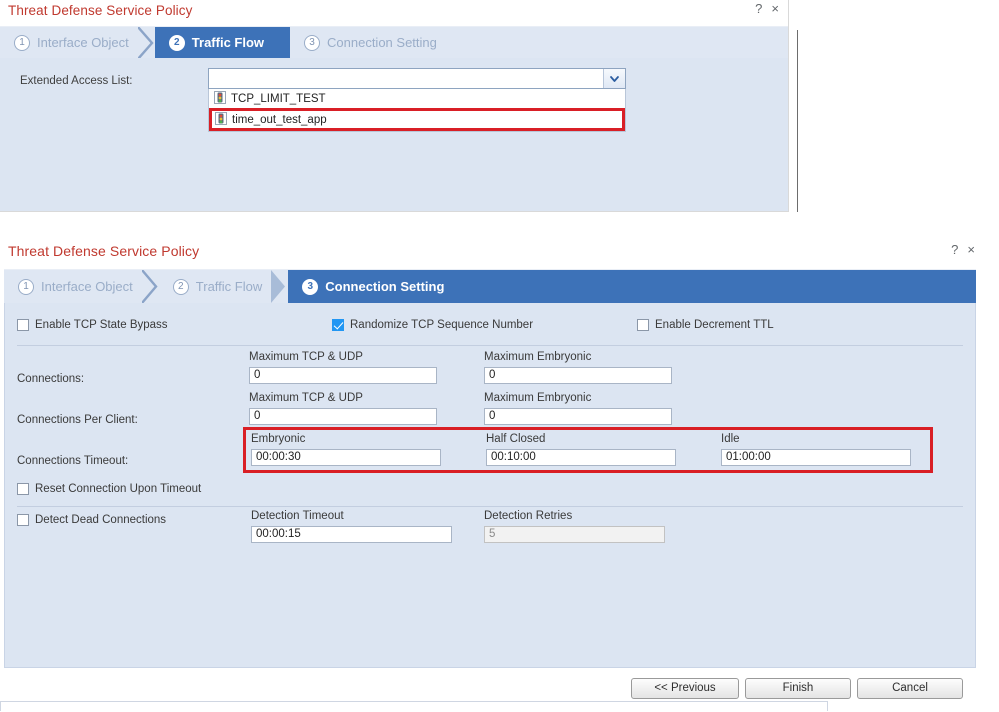 This screenshot has height=712, width=999. Describe the element at coordinates (417, 98) in the screenshot. I see `list-item: TCP_LIMIT_TEST` at that location.